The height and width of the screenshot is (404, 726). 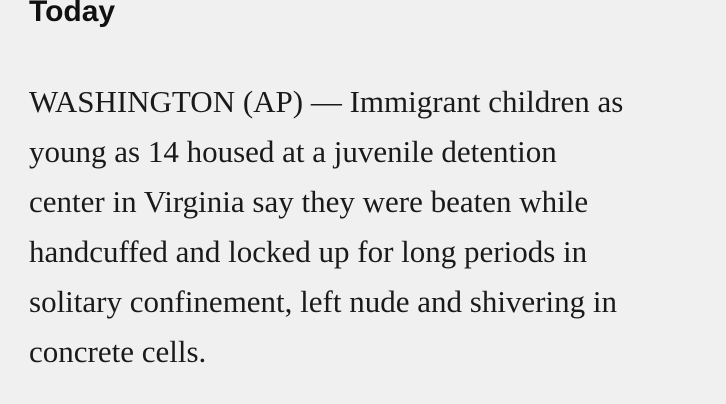 What do you see at coordinates (118, 351) in the screenshot?
I see `article-line: concrete cells.` at bounding box center [118, 351].